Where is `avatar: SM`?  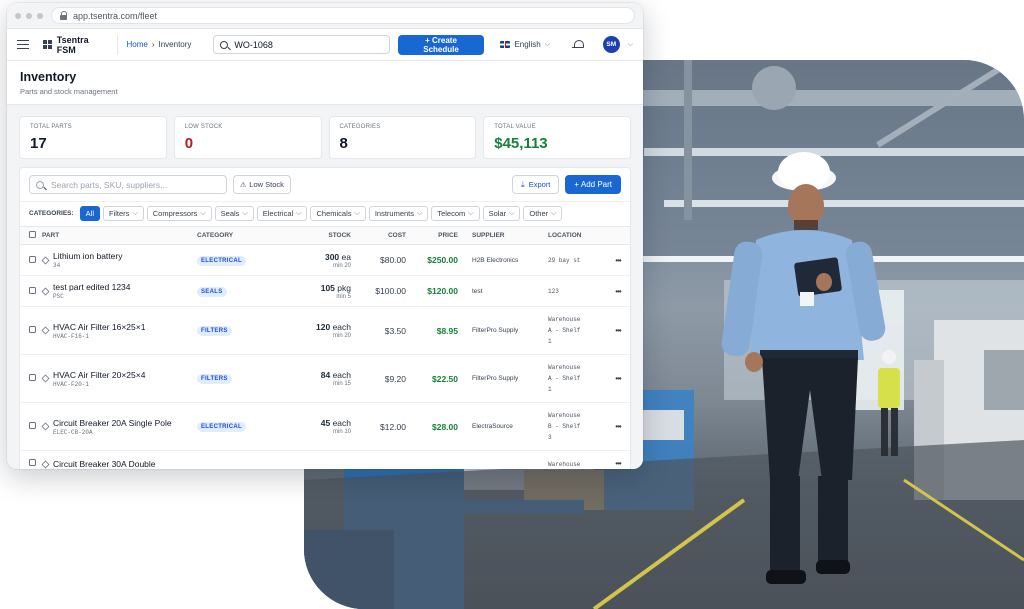
avatar: SM is located at coordinates (611, 44).